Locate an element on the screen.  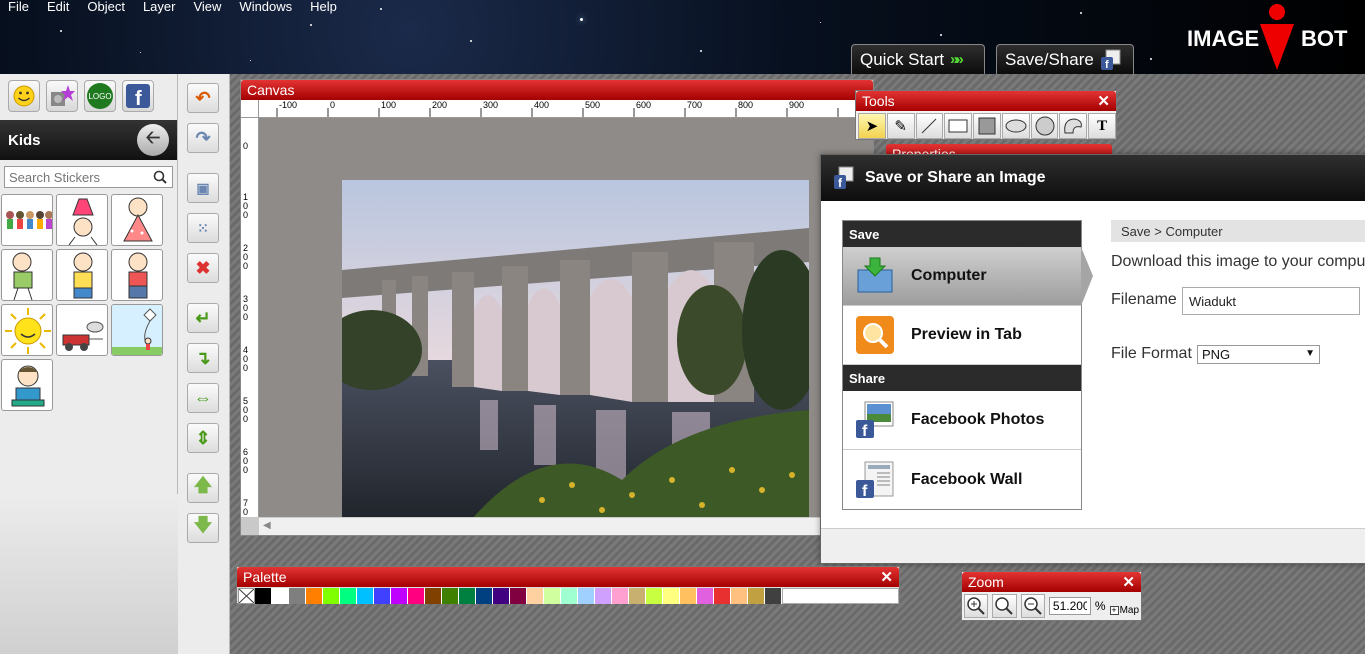
circle-tool is located at coordinates (1044, 126).